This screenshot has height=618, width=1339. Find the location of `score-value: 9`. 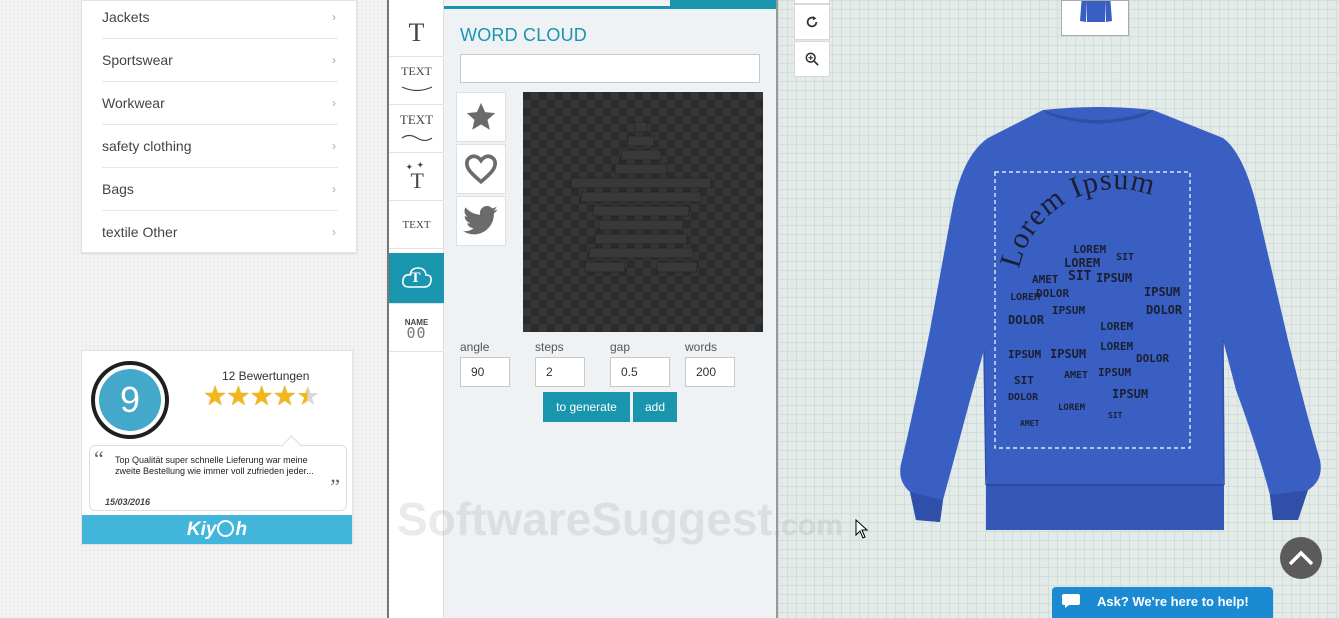

score-value: 9 is located at coordinates (130, 400).